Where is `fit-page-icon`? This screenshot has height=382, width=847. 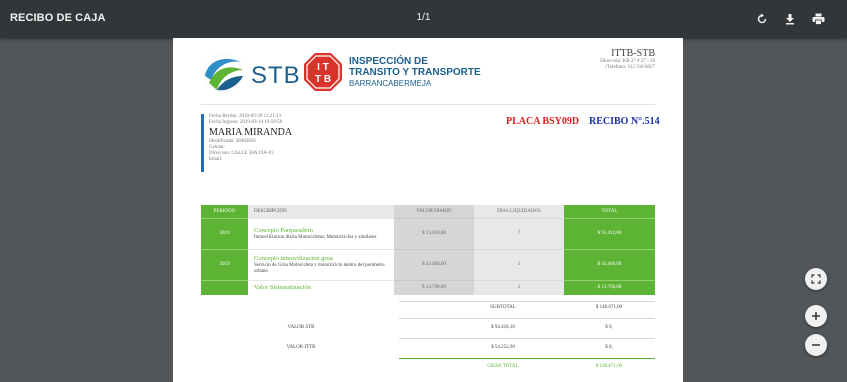
fit-page-icon is located at coordinates (816, 279).